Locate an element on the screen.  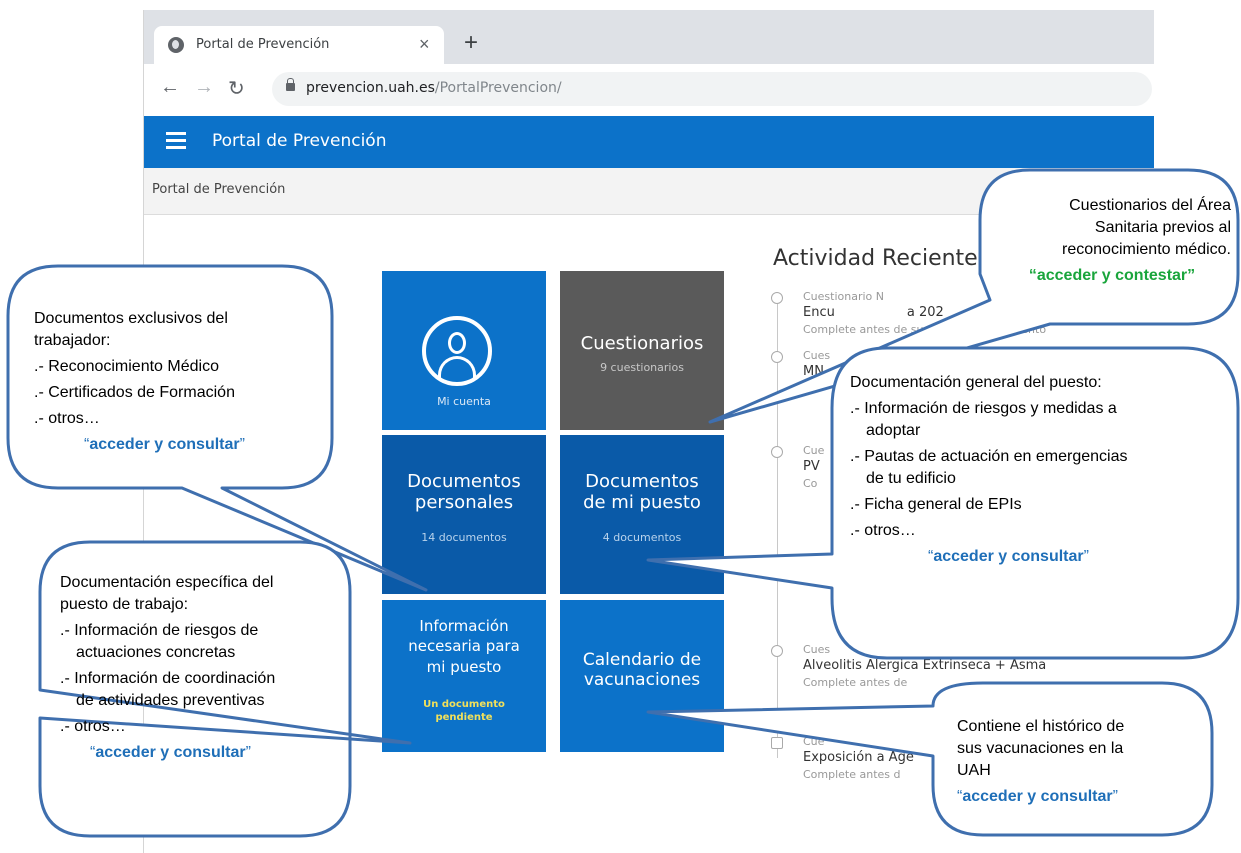
callout-line: reconocimiento médico. is located at coordinates (1146, 249).